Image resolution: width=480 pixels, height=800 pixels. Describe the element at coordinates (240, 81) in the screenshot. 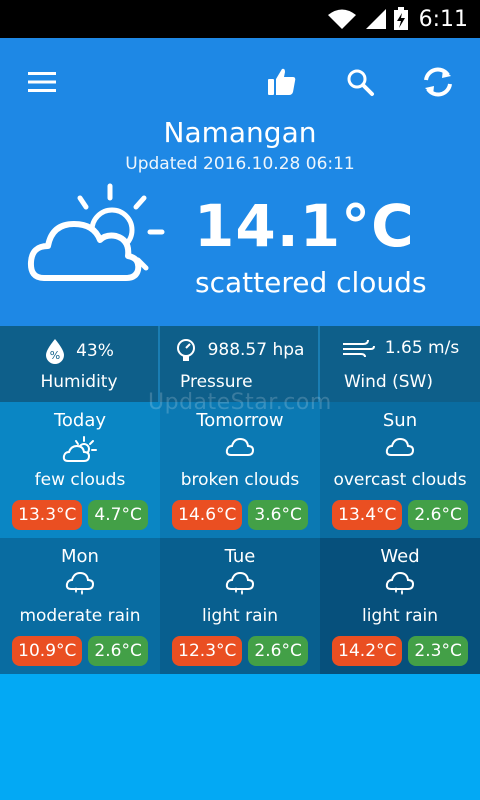

I see `app-bar` at that location.